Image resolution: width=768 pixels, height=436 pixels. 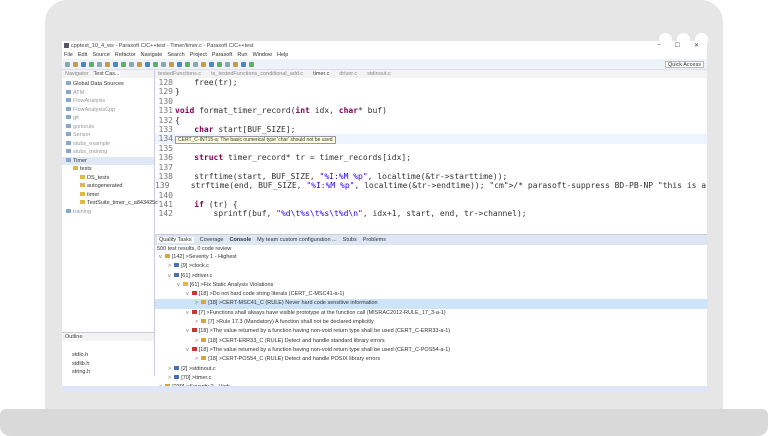 I want to click on tree-item: timer, so click(x=108, y=195).